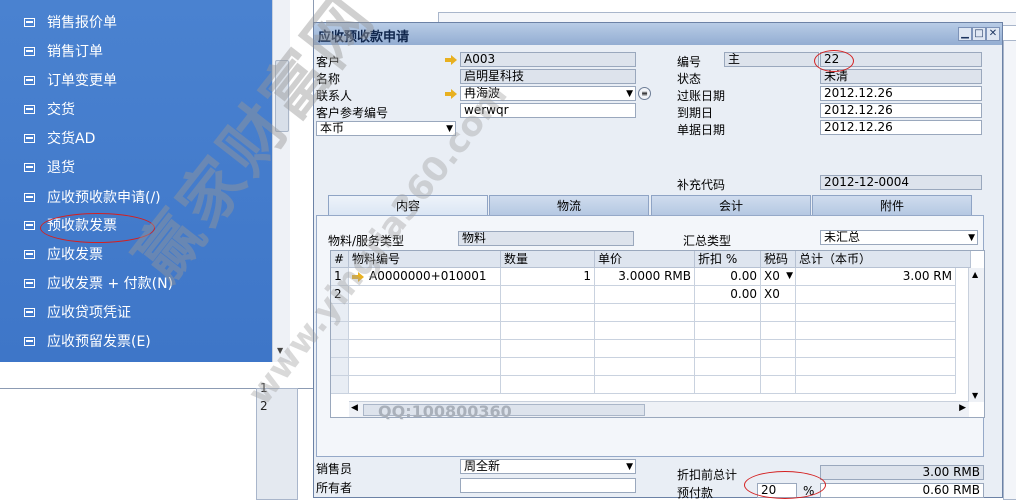 The image size is (1016, 501). Describe the element at coordinates (731, 205) in the screenshot. I see `tab-accounting: 会计` at that location.